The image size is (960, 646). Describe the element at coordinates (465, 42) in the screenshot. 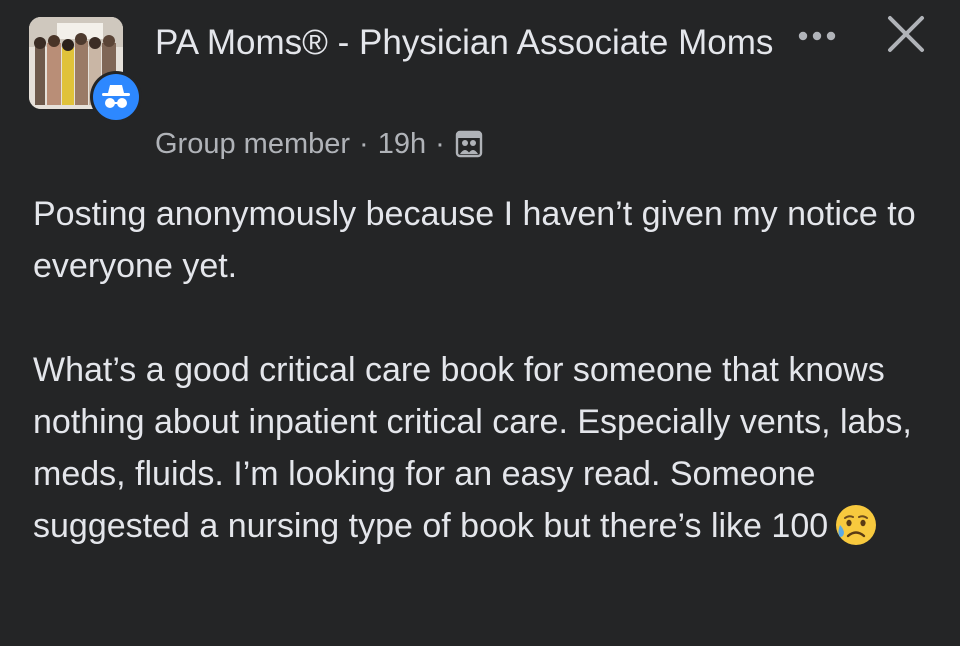

I see `group-name-link: PA Moms® - Physician Associate Moms` at that location.